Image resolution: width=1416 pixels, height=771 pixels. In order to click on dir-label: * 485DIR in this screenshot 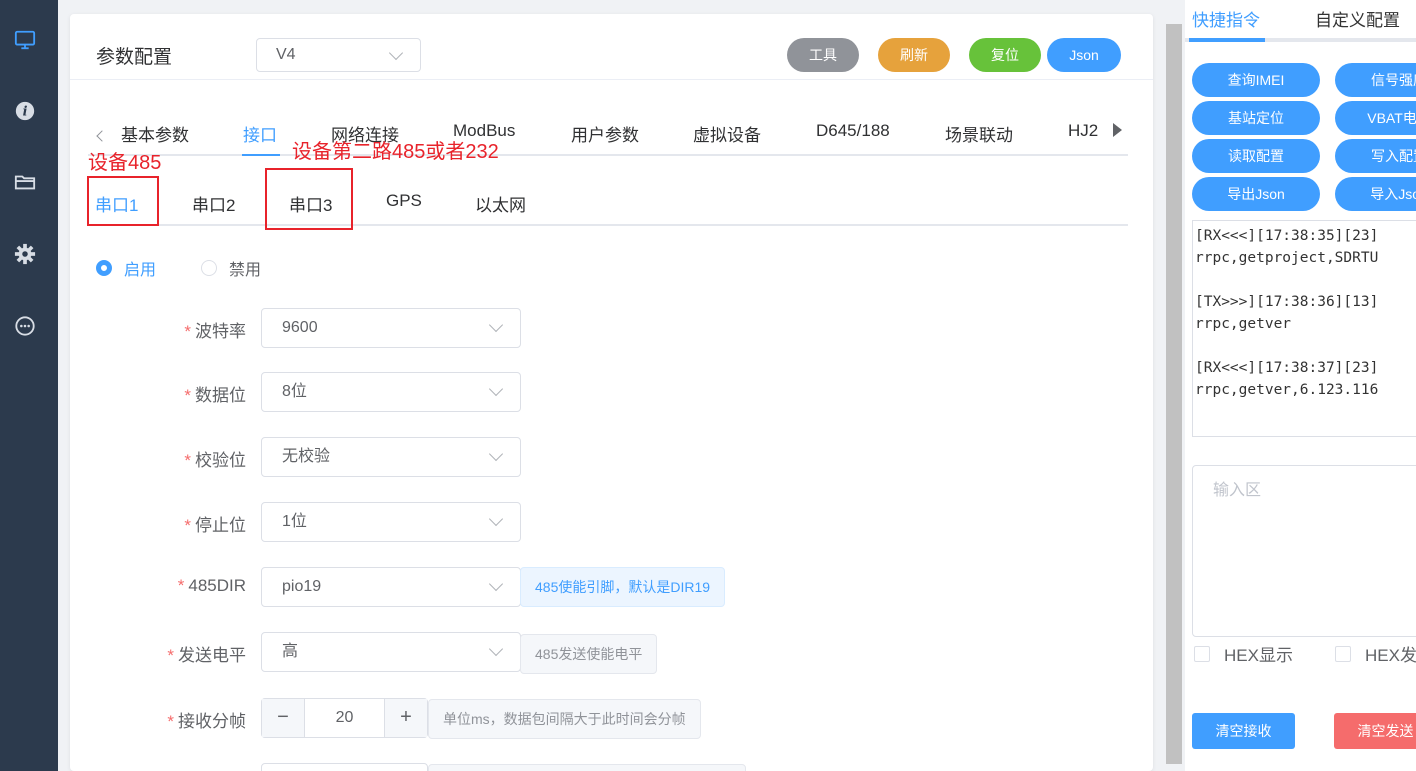, I will do `click(211, 585)`.